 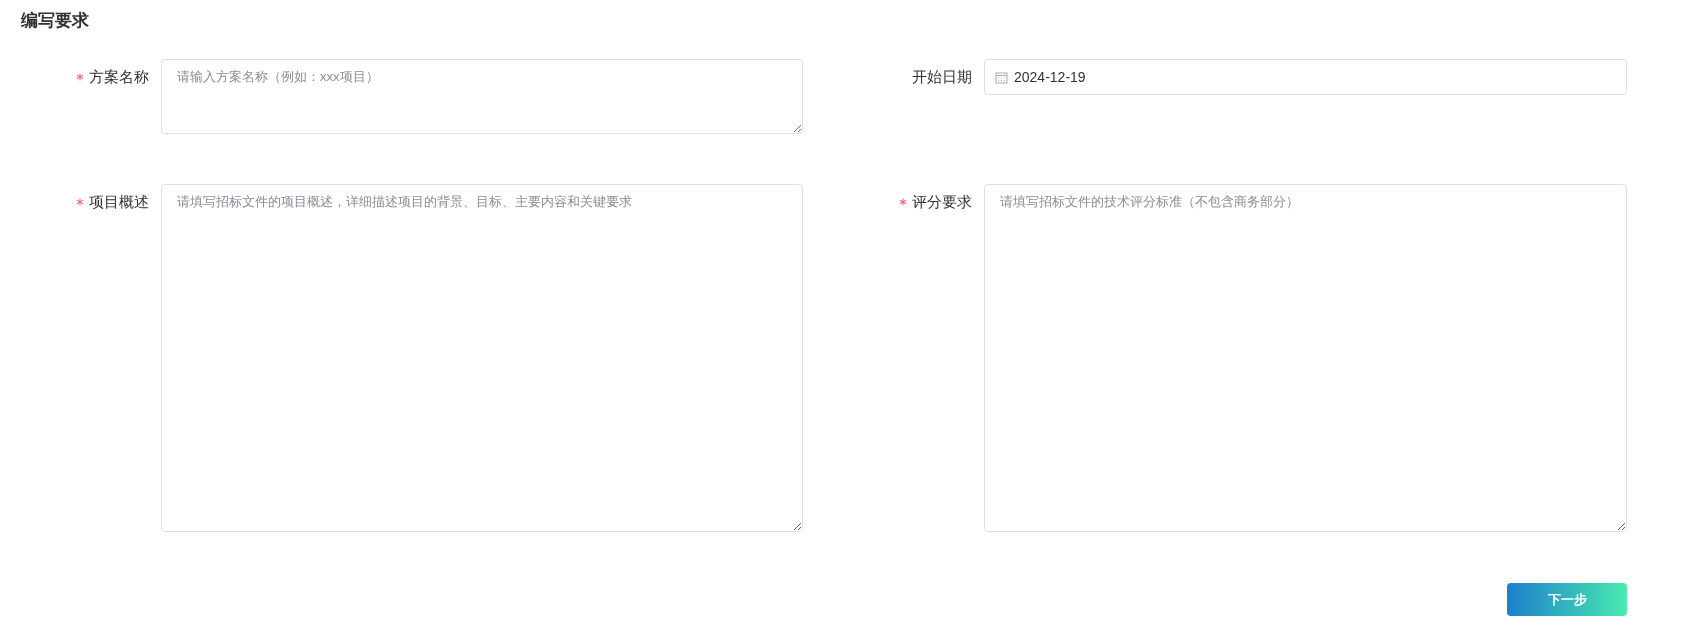 What do you see at coordinates (942, 77) in the screenshot?
I see `field-label: 开始日期` at bounding box center [942, 77].